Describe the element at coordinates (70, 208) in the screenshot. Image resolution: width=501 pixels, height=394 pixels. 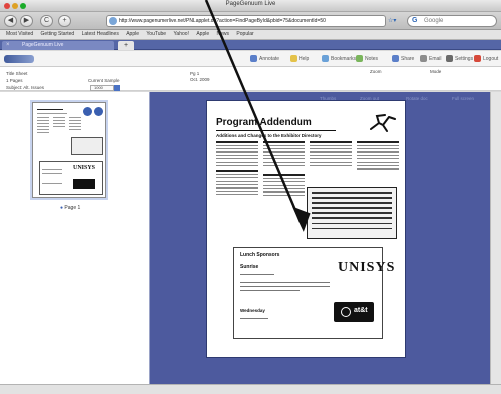
I see `thumbnail-label: ● Page 1` at that location.